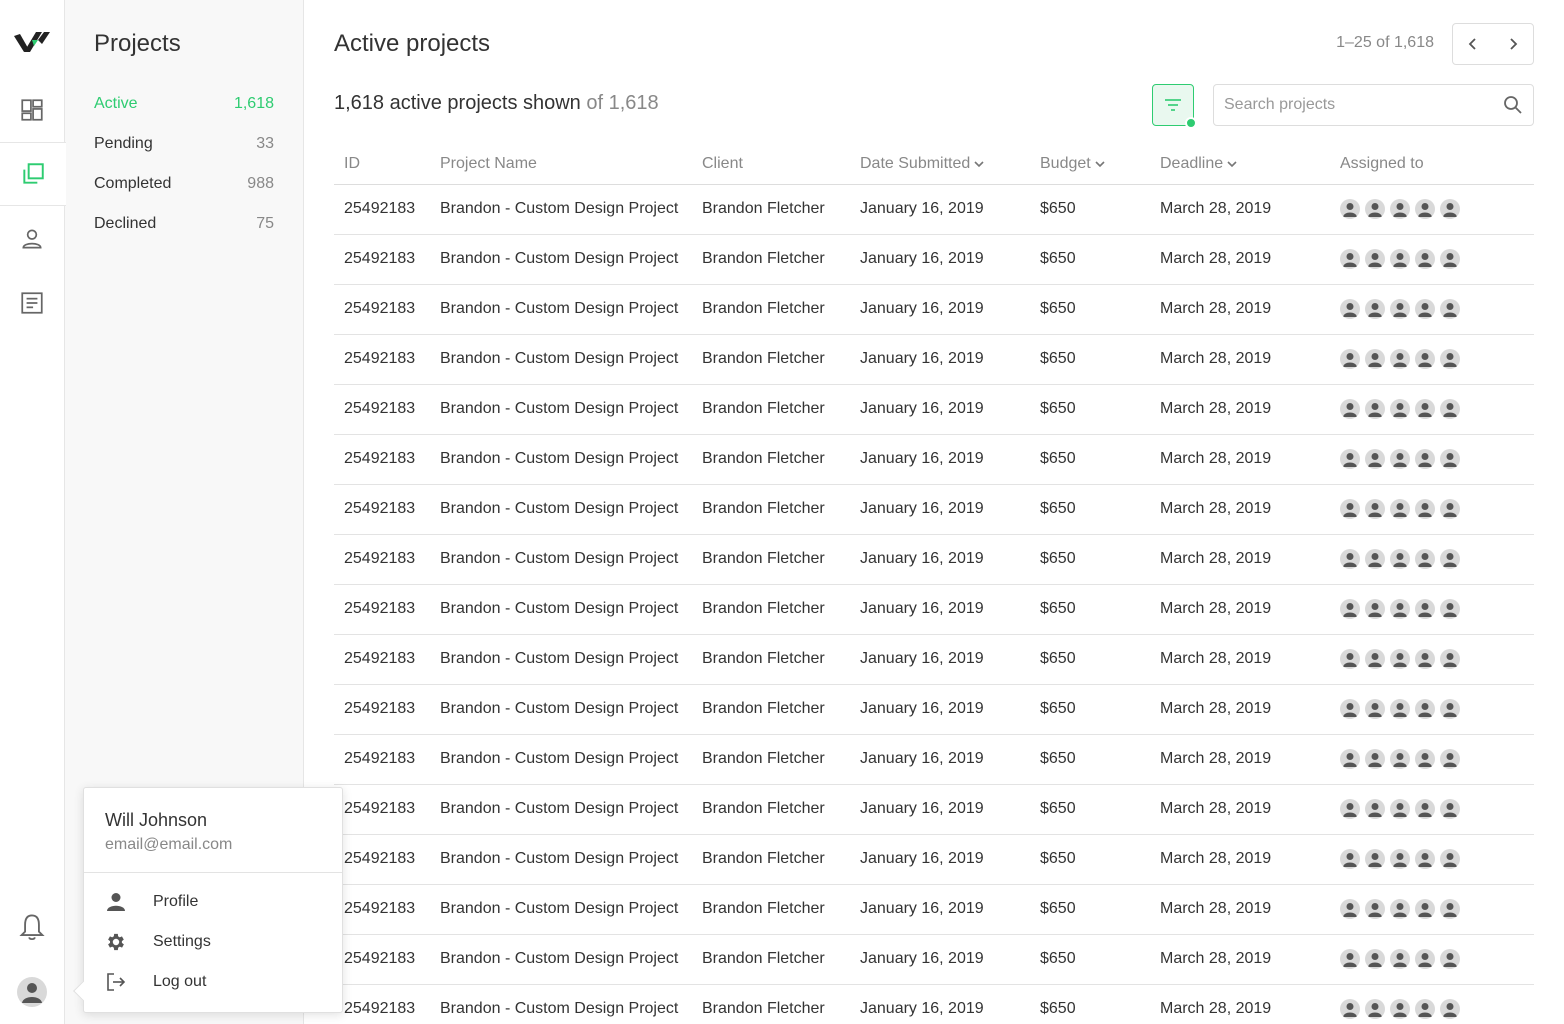 This screenshot has height=1024, width=1564. I want to click on next-page-button, so click(1513, 44).